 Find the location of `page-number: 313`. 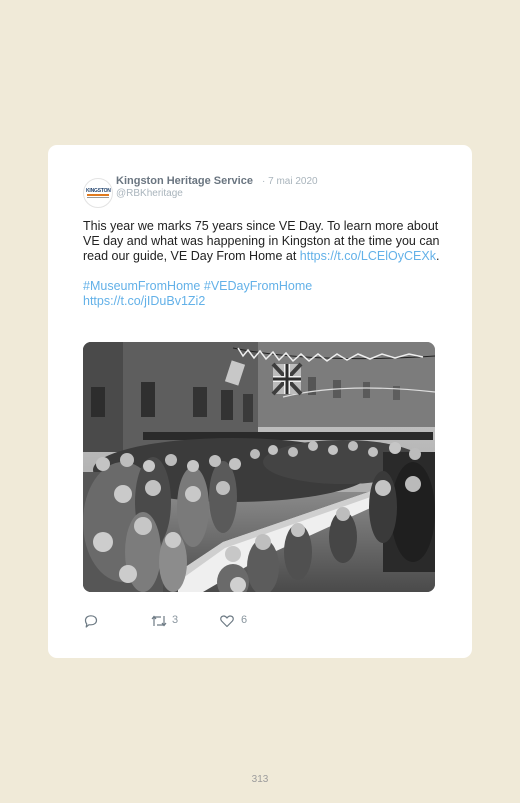

page-number: 313 is located at coordinates (260, 779).